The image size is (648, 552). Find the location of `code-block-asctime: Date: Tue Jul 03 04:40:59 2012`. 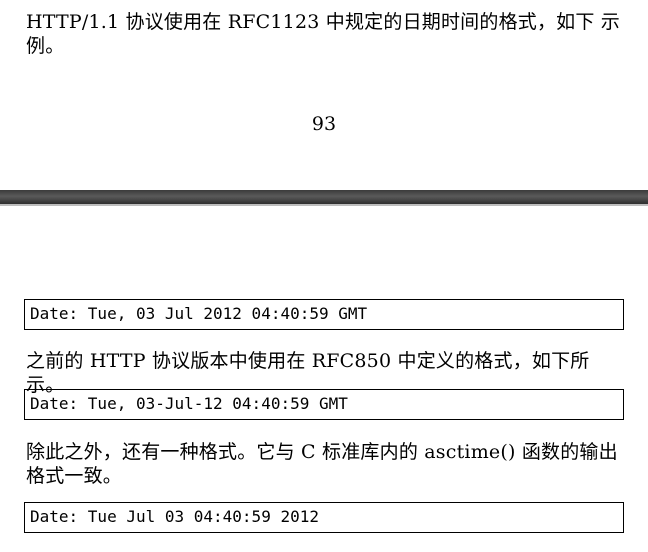

code-block-asctime: Date: Tue Jul 03 04:40:59 2012 is located at coordinates (324, 517).